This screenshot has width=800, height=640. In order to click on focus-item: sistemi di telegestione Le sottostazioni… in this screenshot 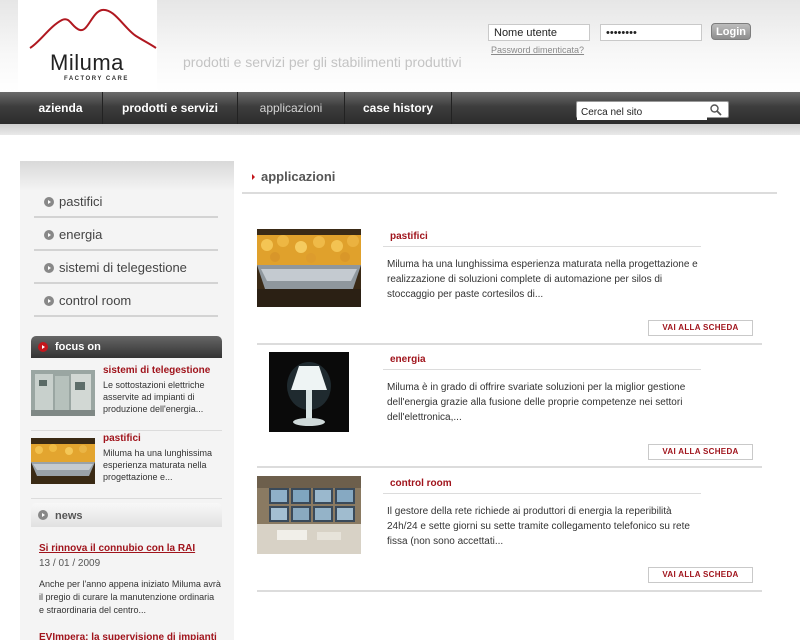, I will do `click(126, 398)`.